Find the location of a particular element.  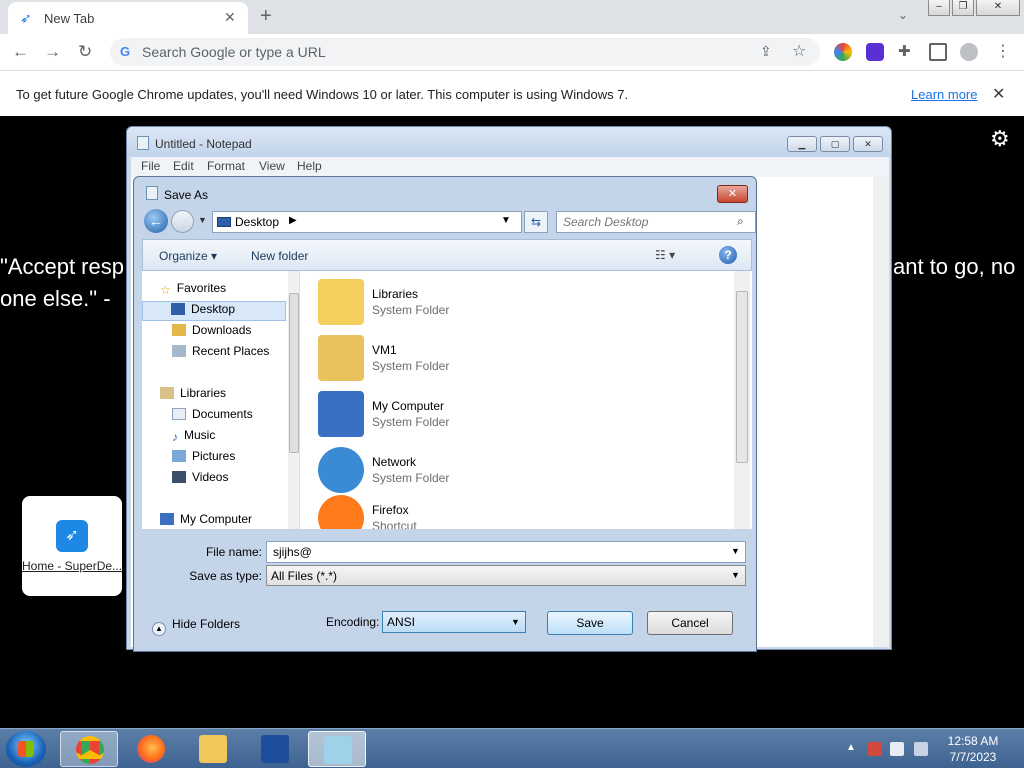

volume-icon is located at coordinates (921, 749).